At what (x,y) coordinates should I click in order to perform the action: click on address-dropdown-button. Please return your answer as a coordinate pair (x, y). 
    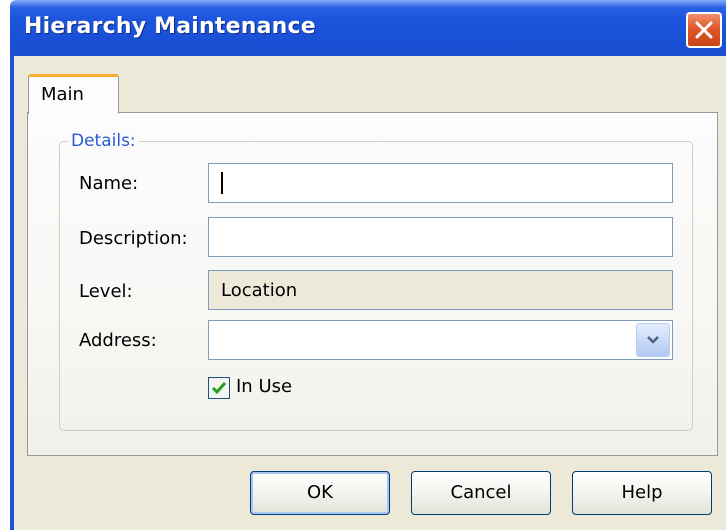
    Looking at the image, I should click on (653, 340).